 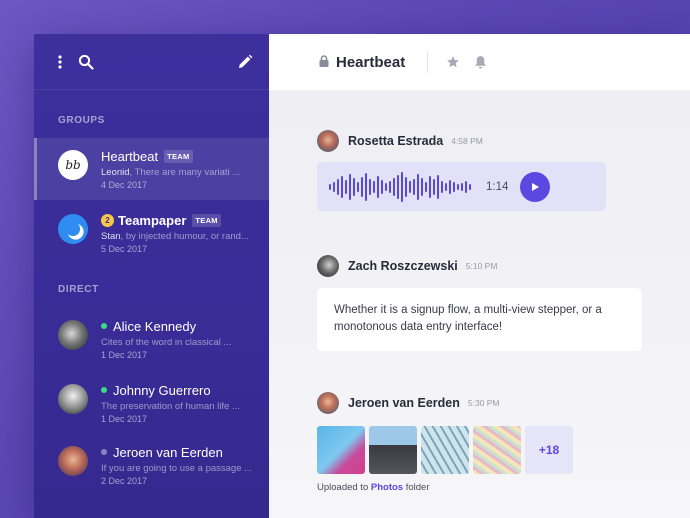 I want to click on groups-section-title: GROUPS, so click(x=81, y=120).